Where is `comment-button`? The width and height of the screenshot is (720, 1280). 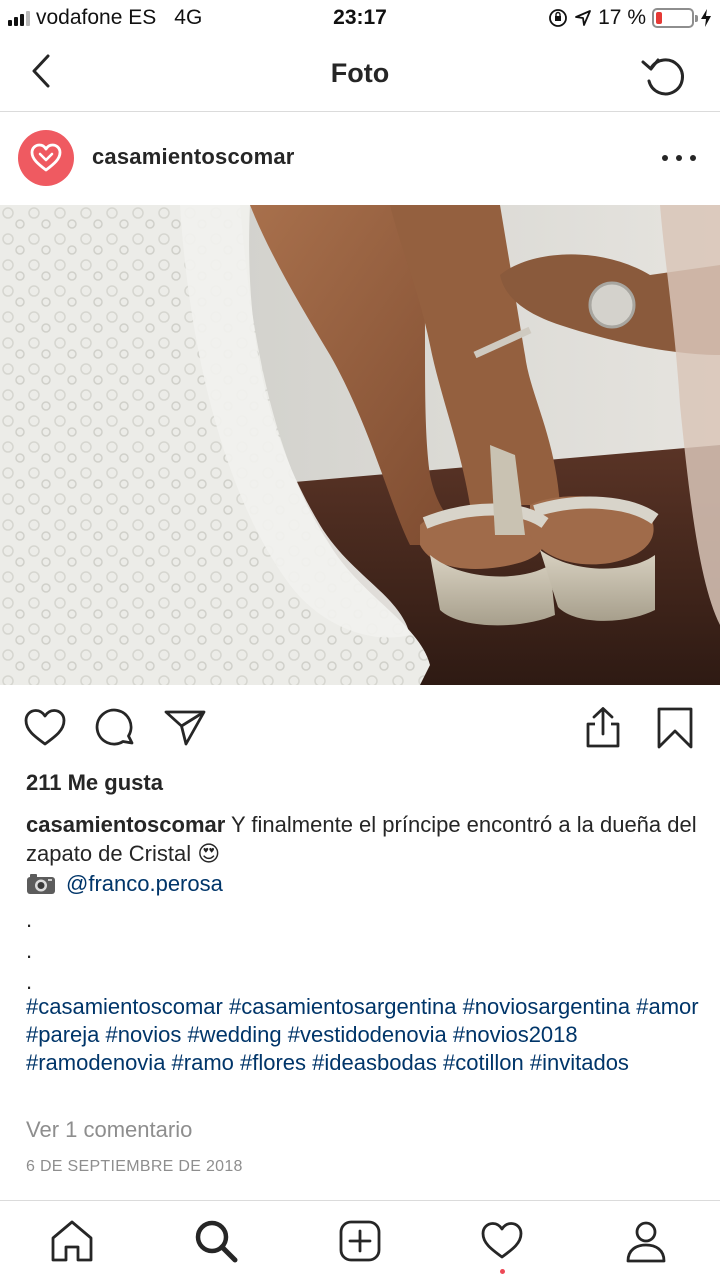
comment-button is located at coordinates (115, 728).